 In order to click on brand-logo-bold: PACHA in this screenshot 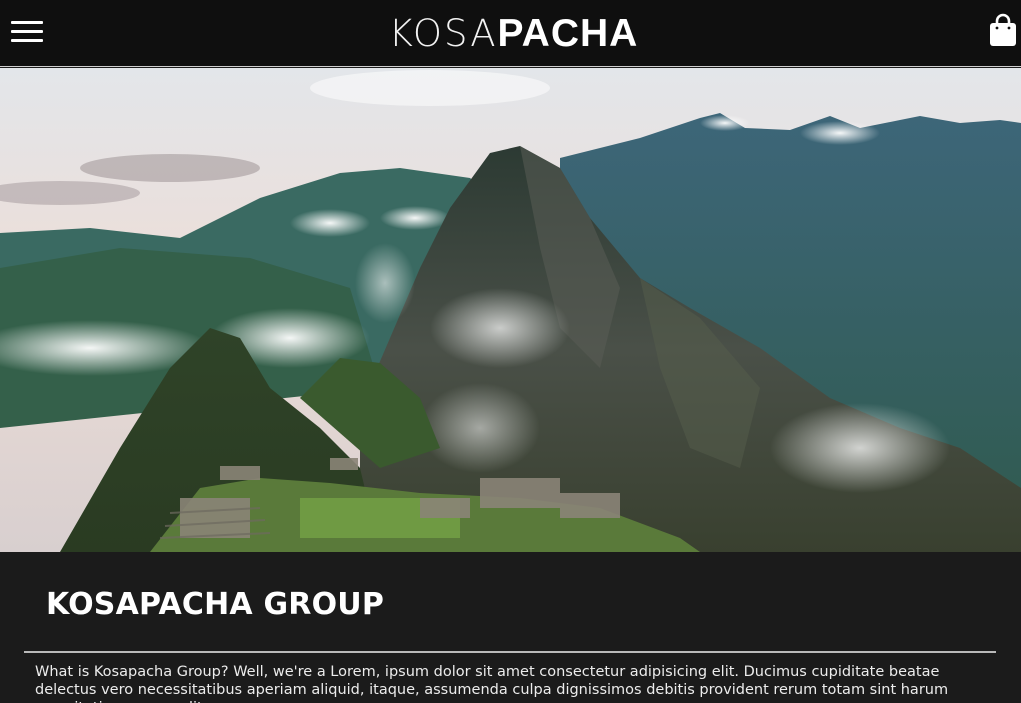, I will do `click(568, 33)`.